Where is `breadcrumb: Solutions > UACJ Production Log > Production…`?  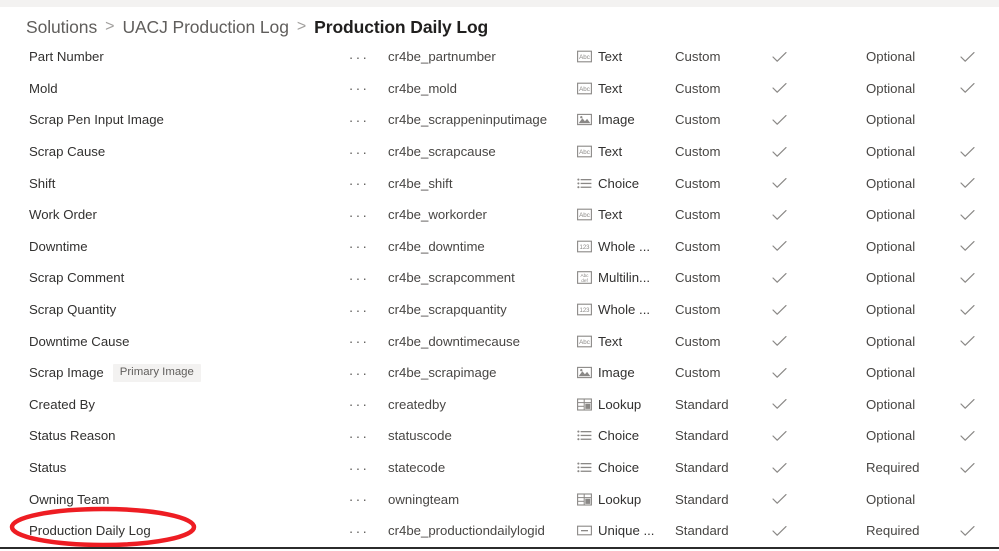 breadcrumb: Solutions > UACJ Production Log > Production… is located at coordinates (257, 27).